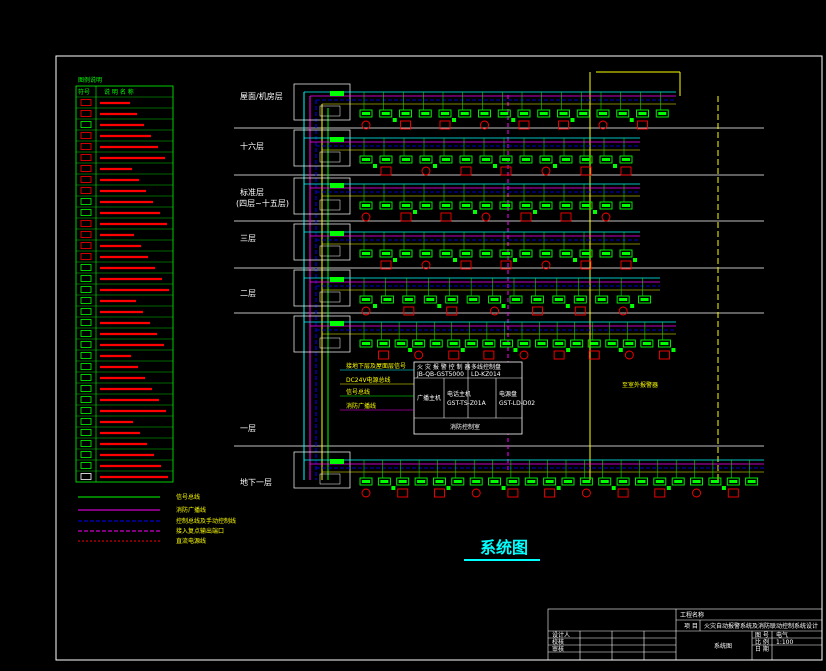  Describe the element at coordinates (784, 642) in the screenshot. I see `tb-scale-value: 1:100` at that location.